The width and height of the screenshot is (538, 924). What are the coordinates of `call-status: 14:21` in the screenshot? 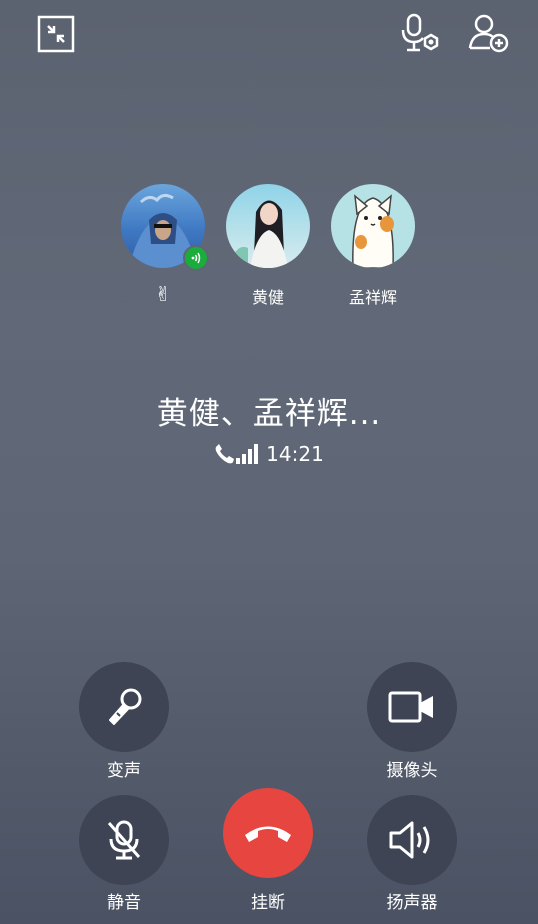 It's located at (269, 454).